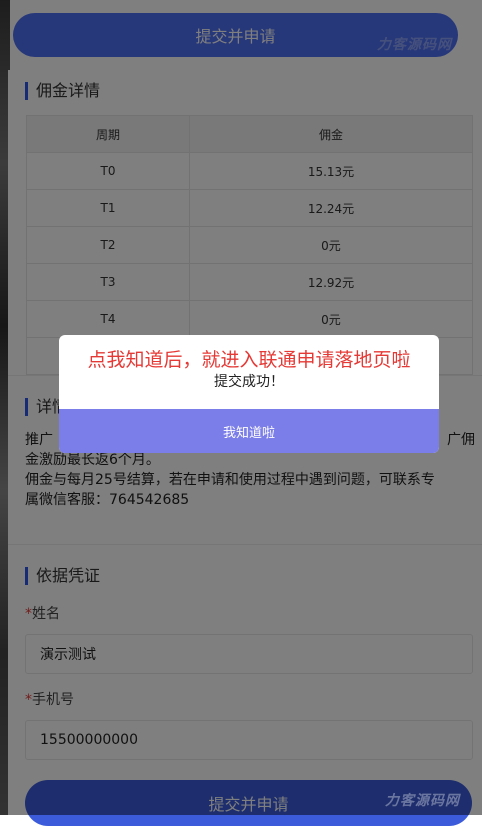 This screenshot has height=826, width=482. Describe the element at coordinates (249, 431) in the screenshot. I see `dialog-confirm-button: 我知道啦` at that location.